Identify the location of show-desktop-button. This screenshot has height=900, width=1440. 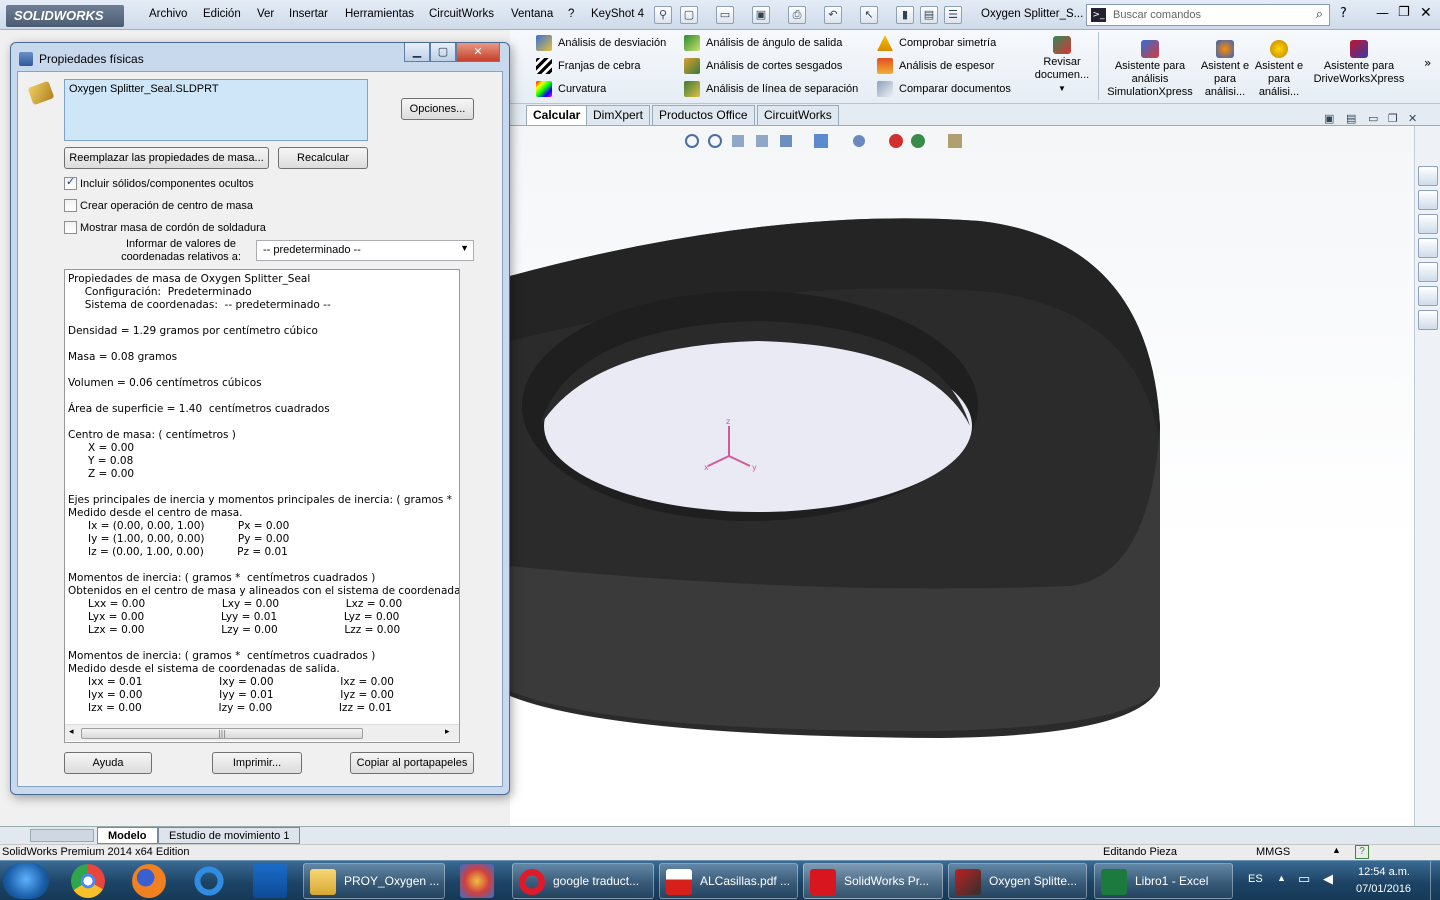
(1435, 880).